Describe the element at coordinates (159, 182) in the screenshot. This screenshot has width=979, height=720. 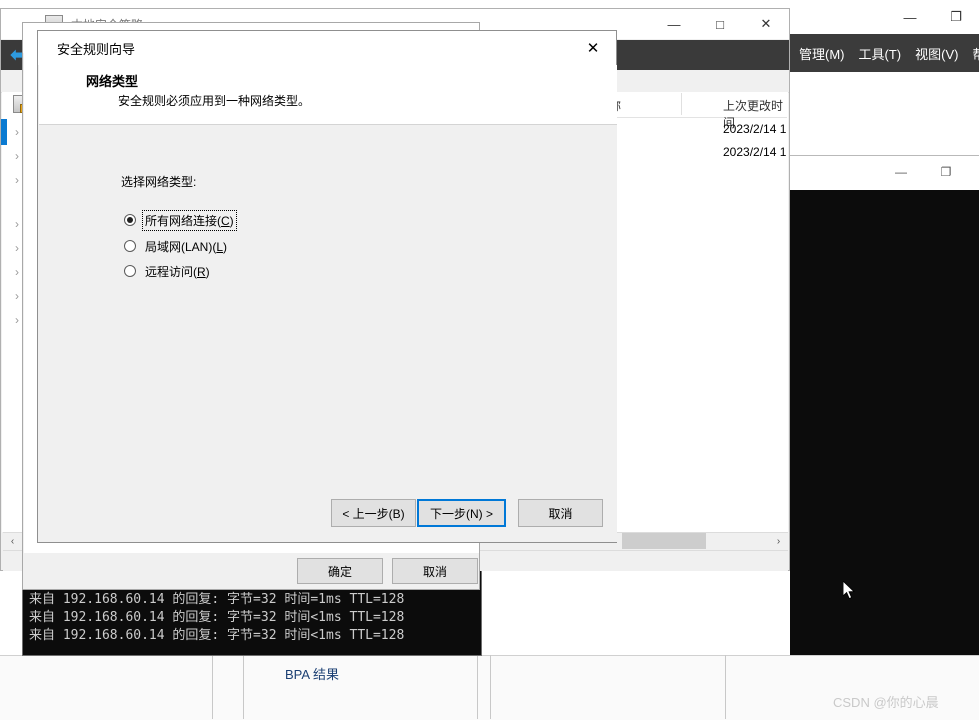
I see `network-type-prompt: 选择网络类型:` at that location.